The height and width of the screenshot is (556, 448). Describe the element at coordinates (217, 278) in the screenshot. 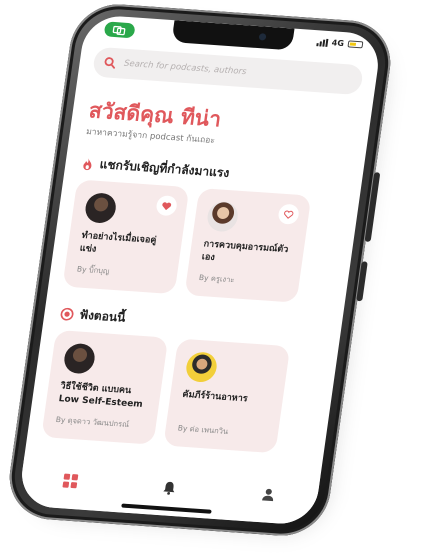

I see `card-author: By ครูเงาะ` at that location.